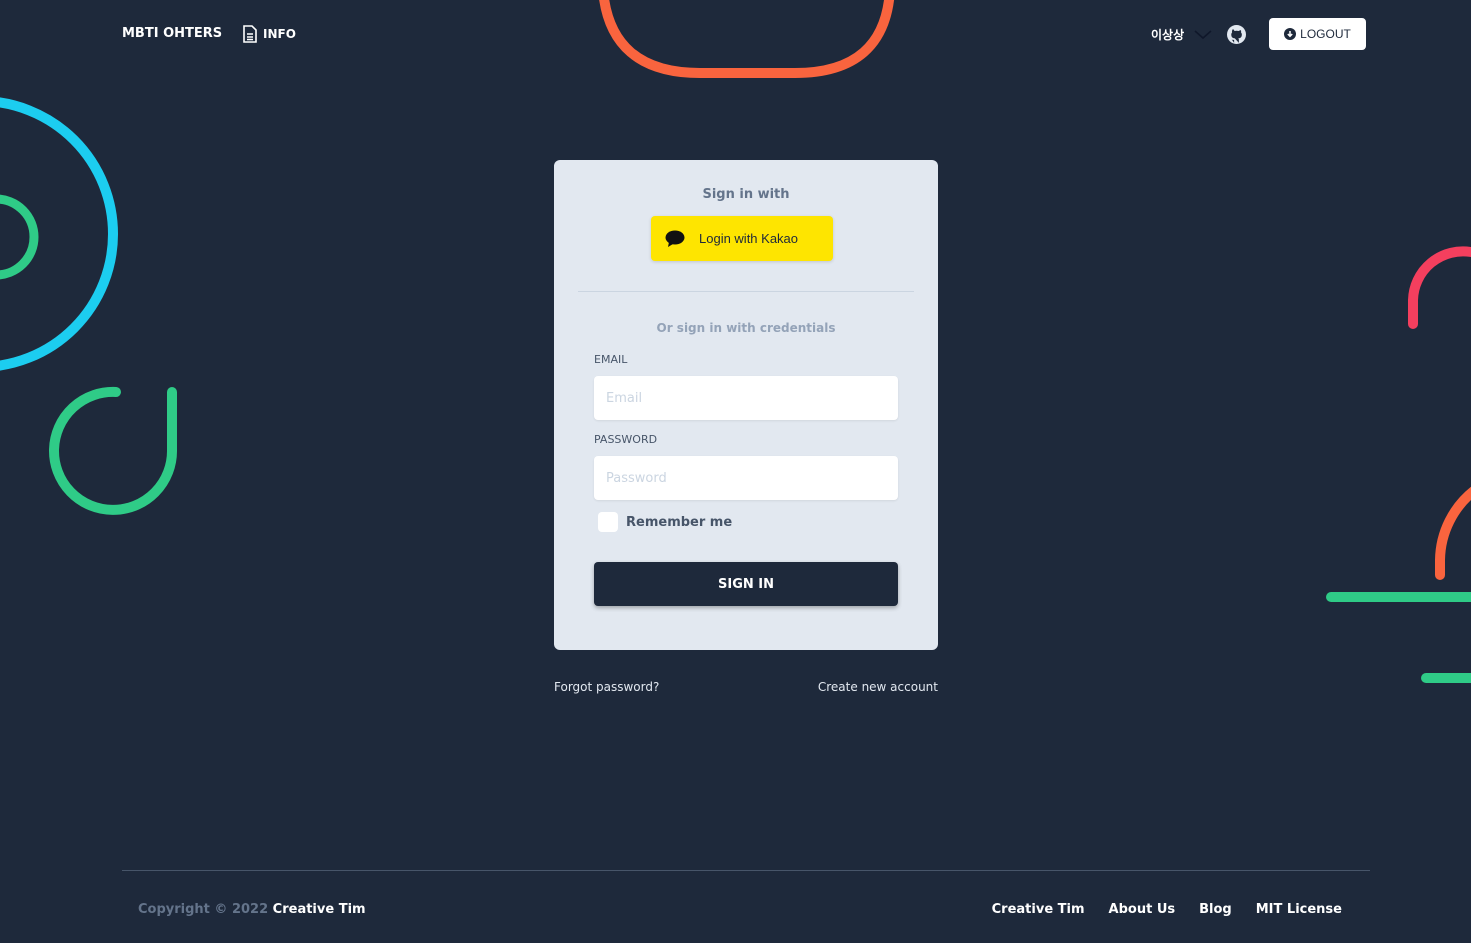 The height and width of the screenshot is (943, 1471). What do you see at coordinates (608, 522) in the screenshot?
I see `remember-checkbox` at bounding box center [608, 522].